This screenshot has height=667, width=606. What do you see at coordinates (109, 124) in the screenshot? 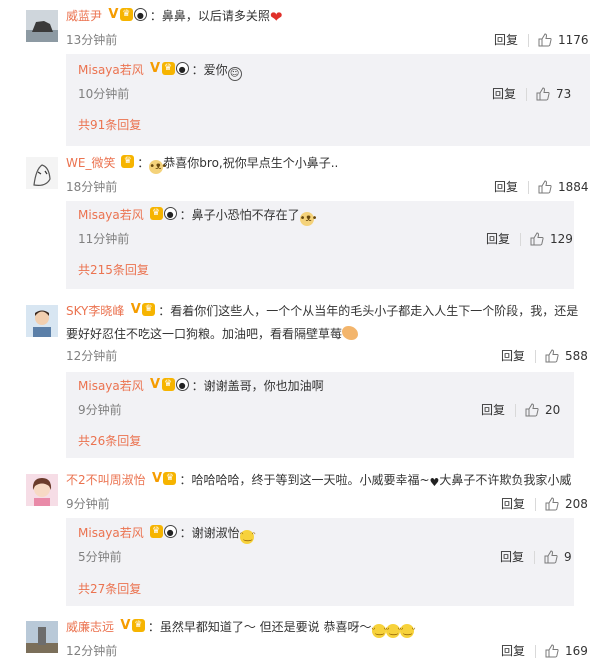
I see `more-replies-link: 共91条回复` at bounding box center [109, 124].